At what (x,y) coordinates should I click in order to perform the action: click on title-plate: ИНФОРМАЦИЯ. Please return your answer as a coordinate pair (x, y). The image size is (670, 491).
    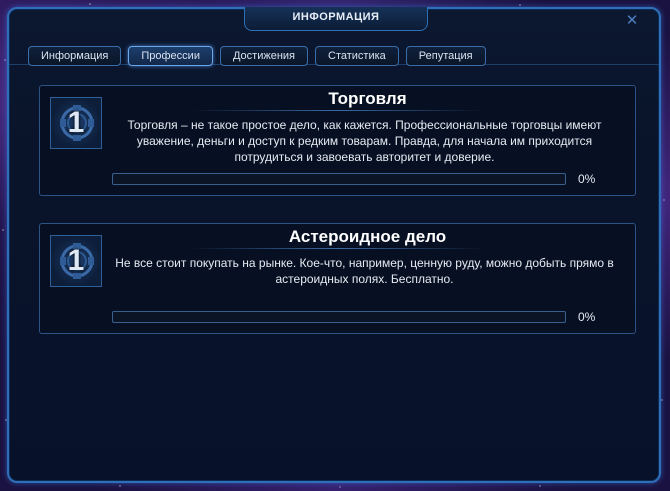
    Looking at the image, I should click on (336, 19).